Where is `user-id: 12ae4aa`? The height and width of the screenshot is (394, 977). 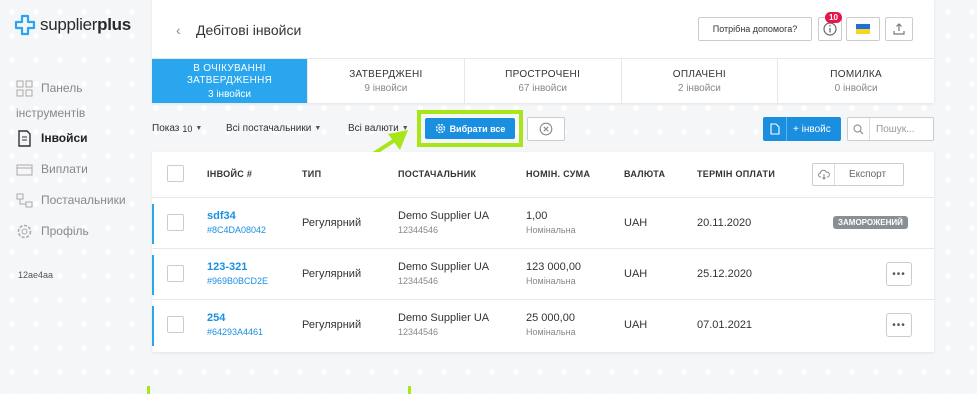 user-id: 12ae4aa is located at coordinates (36, 275).